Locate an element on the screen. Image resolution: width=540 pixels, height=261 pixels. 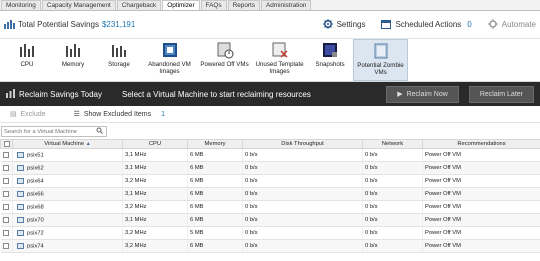
show-excluded-button: ☰ Show Excluded Items 1 is located at coordinates (119, 114).